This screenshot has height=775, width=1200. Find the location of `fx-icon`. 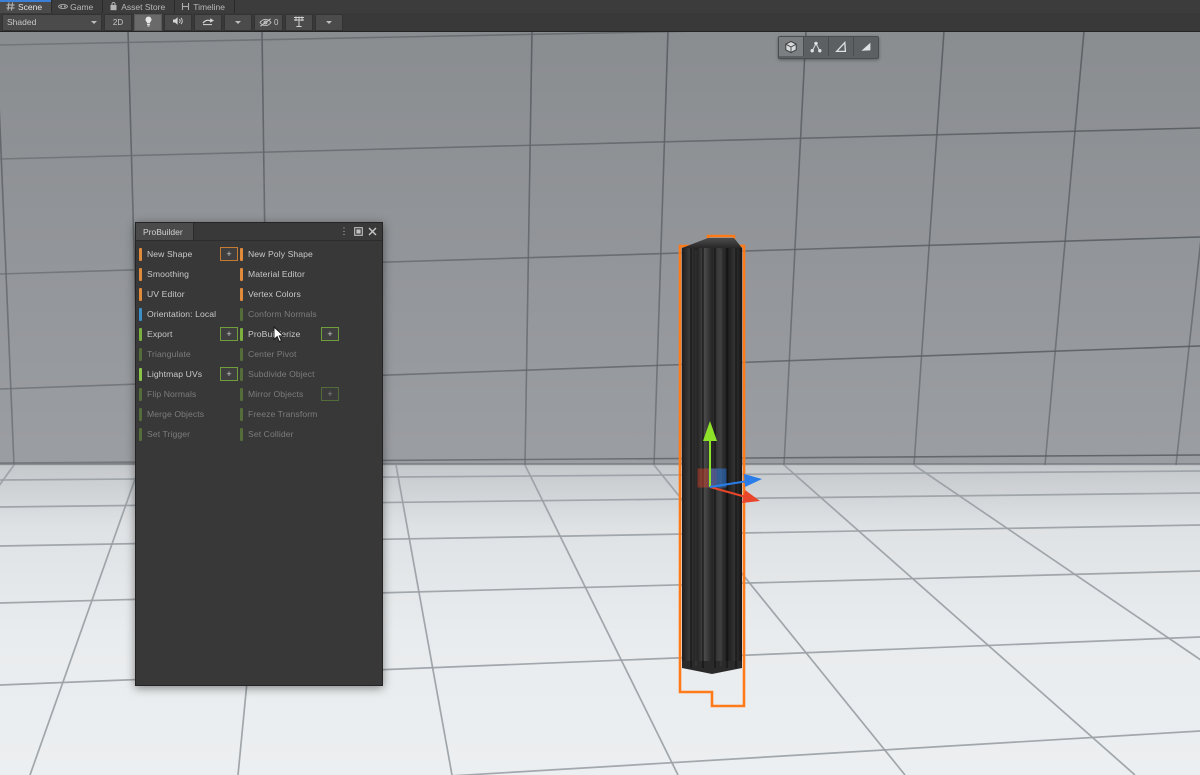

fx-icon is located at coordinates (208, 22).